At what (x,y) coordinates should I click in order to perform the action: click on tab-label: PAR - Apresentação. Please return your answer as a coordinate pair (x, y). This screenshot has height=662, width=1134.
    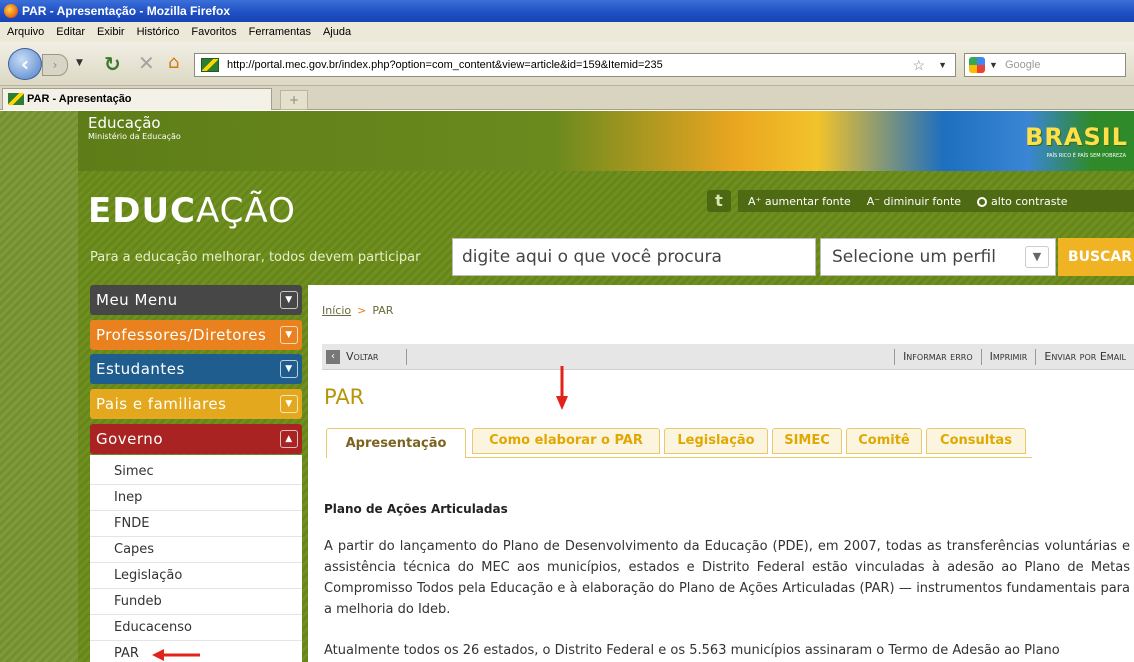
    Looking at the image, I should click on (79, 99).